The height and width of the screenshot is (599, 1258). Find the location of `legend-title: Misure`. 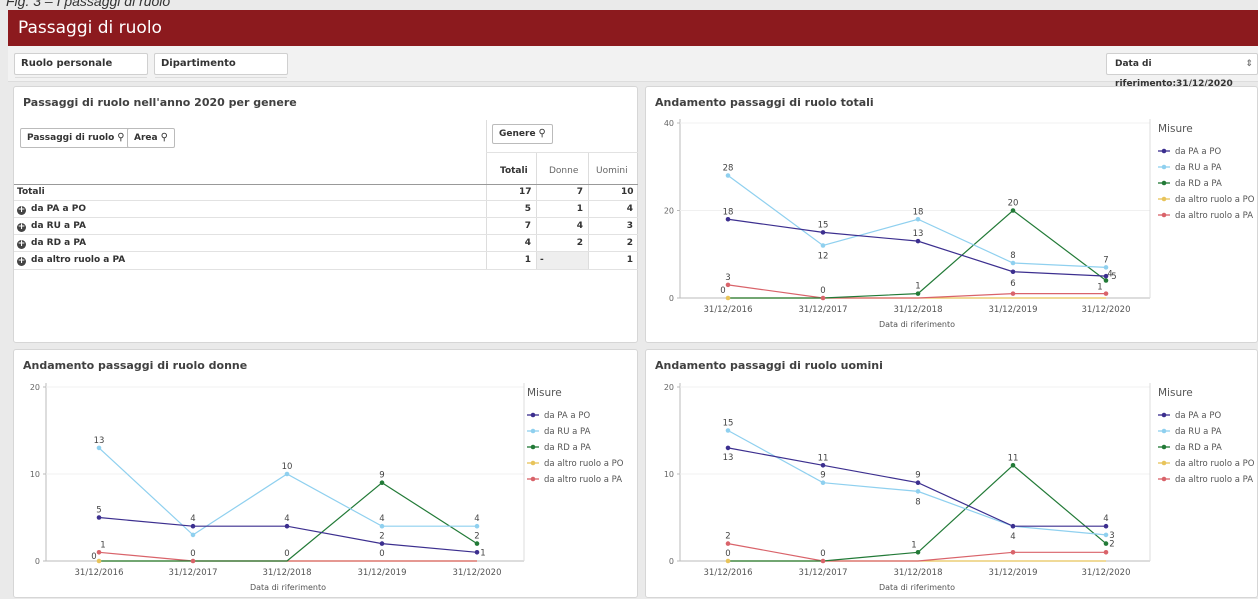

legend-title: Misure is located at coordinates (1175, 129).